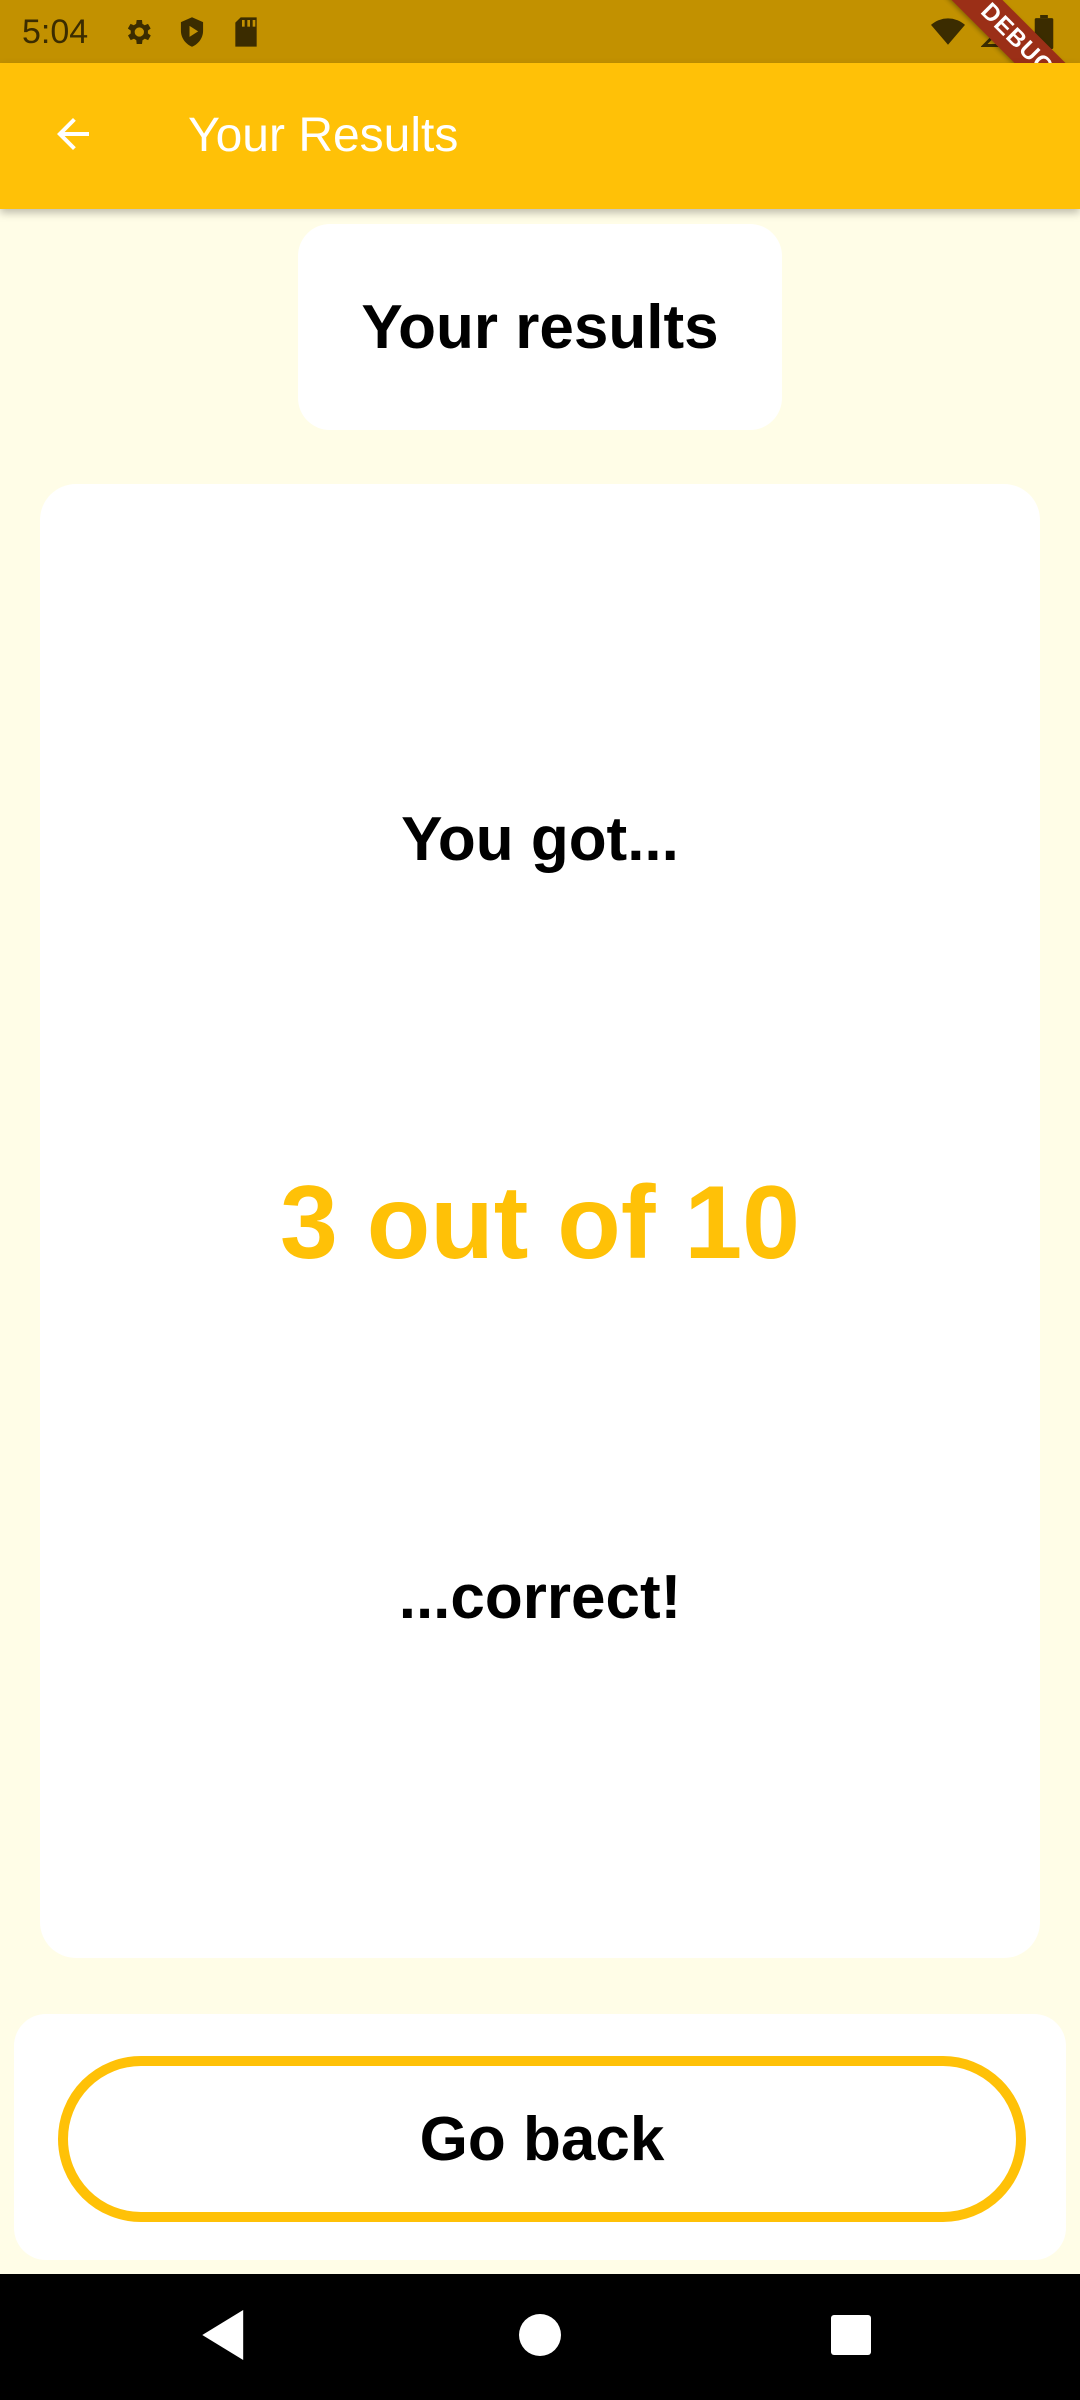 This screenshot has width=1080, height=2400. I want to click on page-title: Your results, so click(540, 327).